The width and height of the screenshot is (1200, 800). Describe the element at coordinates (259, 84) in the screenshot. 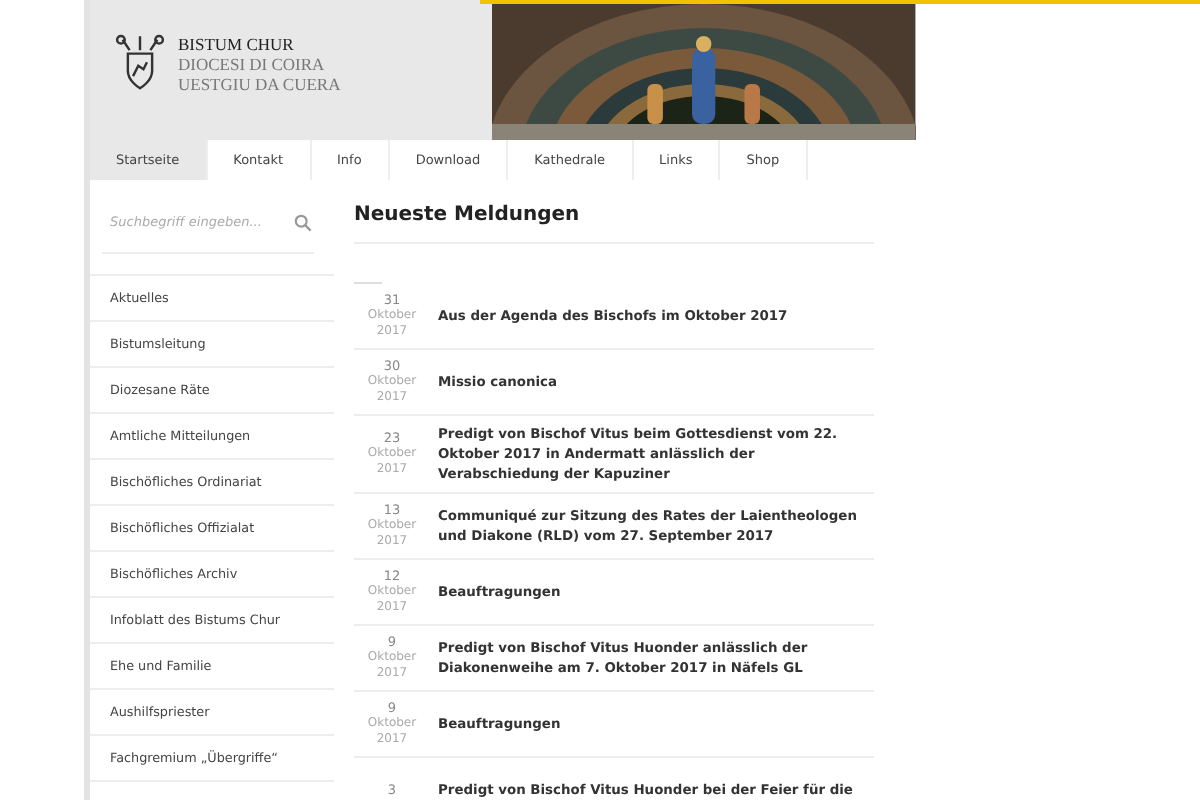

I see `logo-text: UESTGIU DA CUERA` at that location.